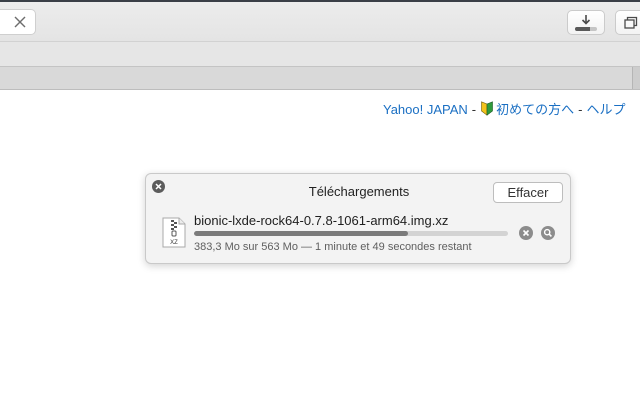 The width and height of the screenshot is (640, 400). Describe the element at coordinates (174, 232) in the screenshot. I see `archive-file-icon: XZ` at that location.